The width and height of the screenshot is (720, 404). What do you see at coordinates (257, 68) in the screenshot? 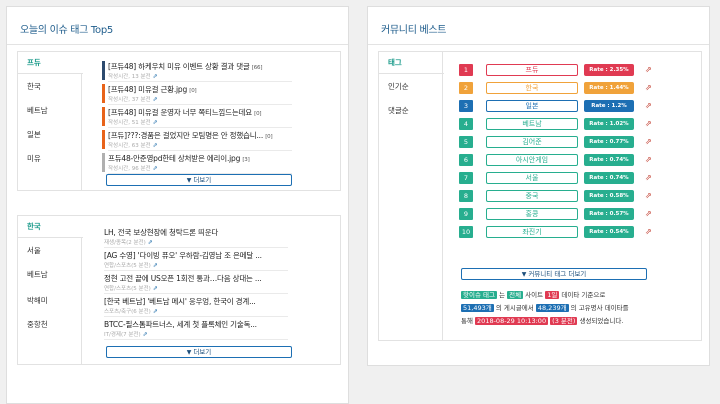
I see `comment-count: [66]` at bounding box center [257, 68].